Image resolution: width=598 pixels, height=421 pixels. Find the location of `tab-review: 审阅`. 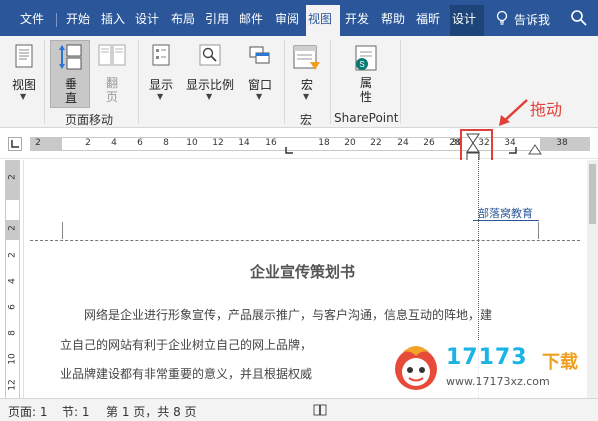

tab-review: 审阅 is located at coordinates (287, 23).